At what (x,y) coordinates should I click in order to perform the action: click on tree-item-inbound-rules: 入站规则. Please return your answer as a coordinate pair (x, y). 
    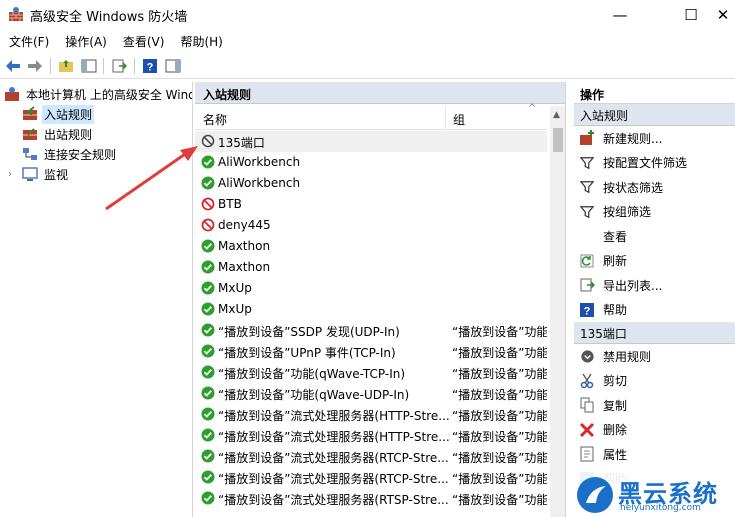
    Looking at the image, I should click on (58, 114).